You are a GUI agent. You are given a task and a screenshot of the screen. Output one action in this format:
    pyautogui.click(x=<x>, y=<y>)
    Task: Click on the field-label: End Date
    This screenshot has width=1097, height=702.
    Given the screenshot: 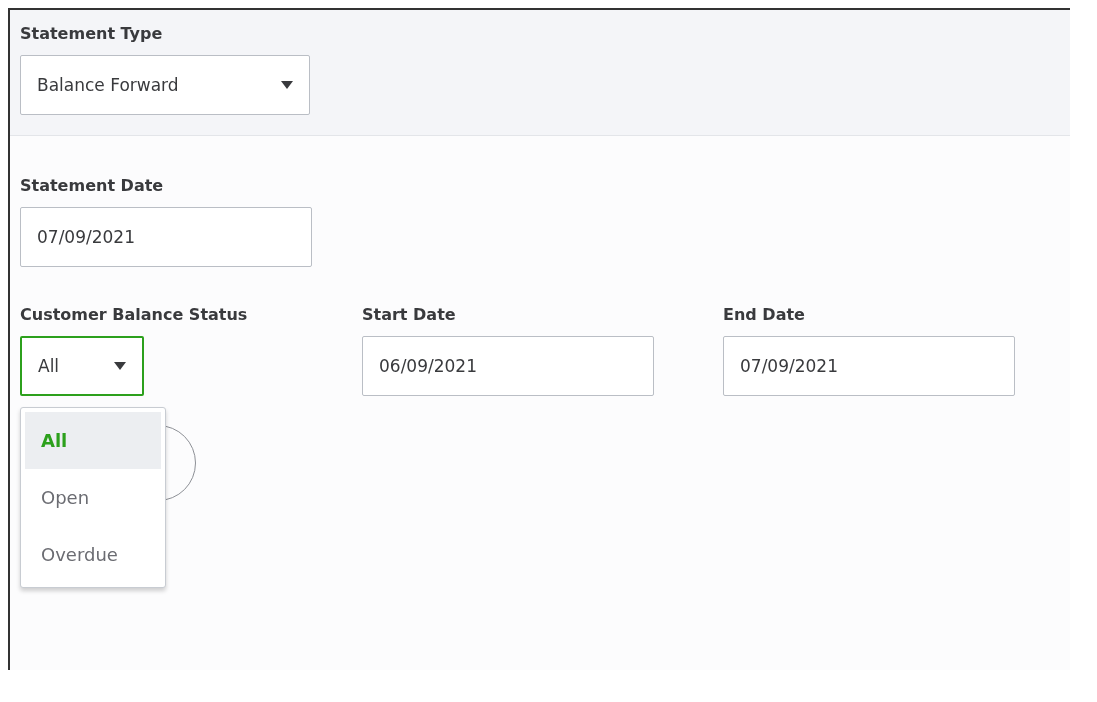 What is the action you would take?
    pyautogui.click(x=764, y=314)
    